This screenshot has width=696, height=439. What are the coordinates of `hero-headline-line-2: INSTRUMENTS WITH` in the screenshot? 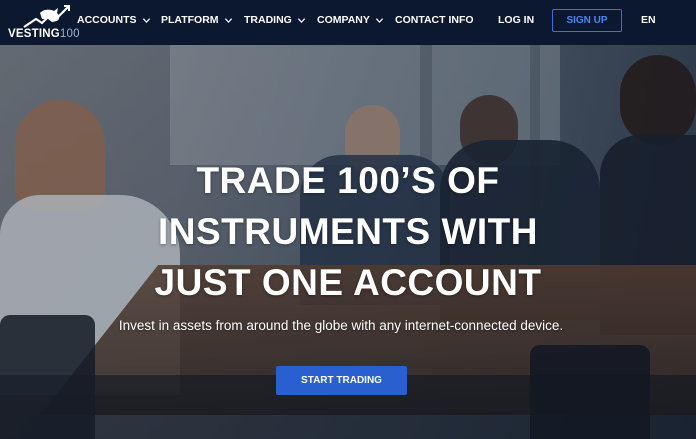 It's located at (348, 231).